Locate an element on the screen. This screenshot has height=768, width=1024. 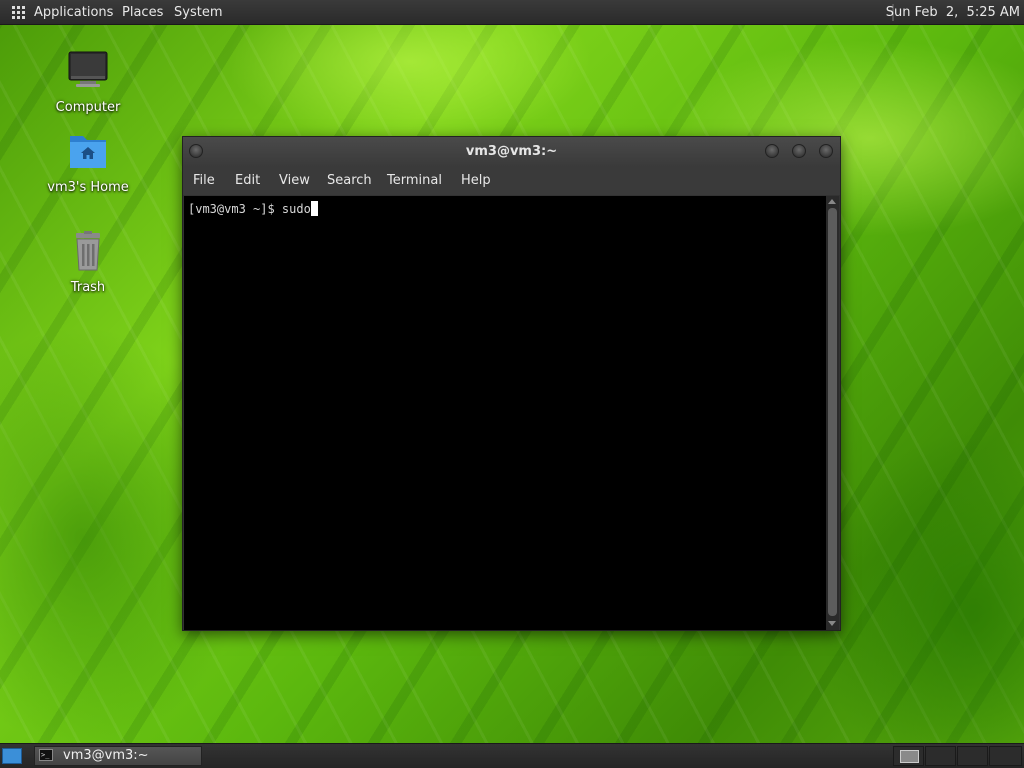
scrollbar-thumb is located at coordinates (832, 412).